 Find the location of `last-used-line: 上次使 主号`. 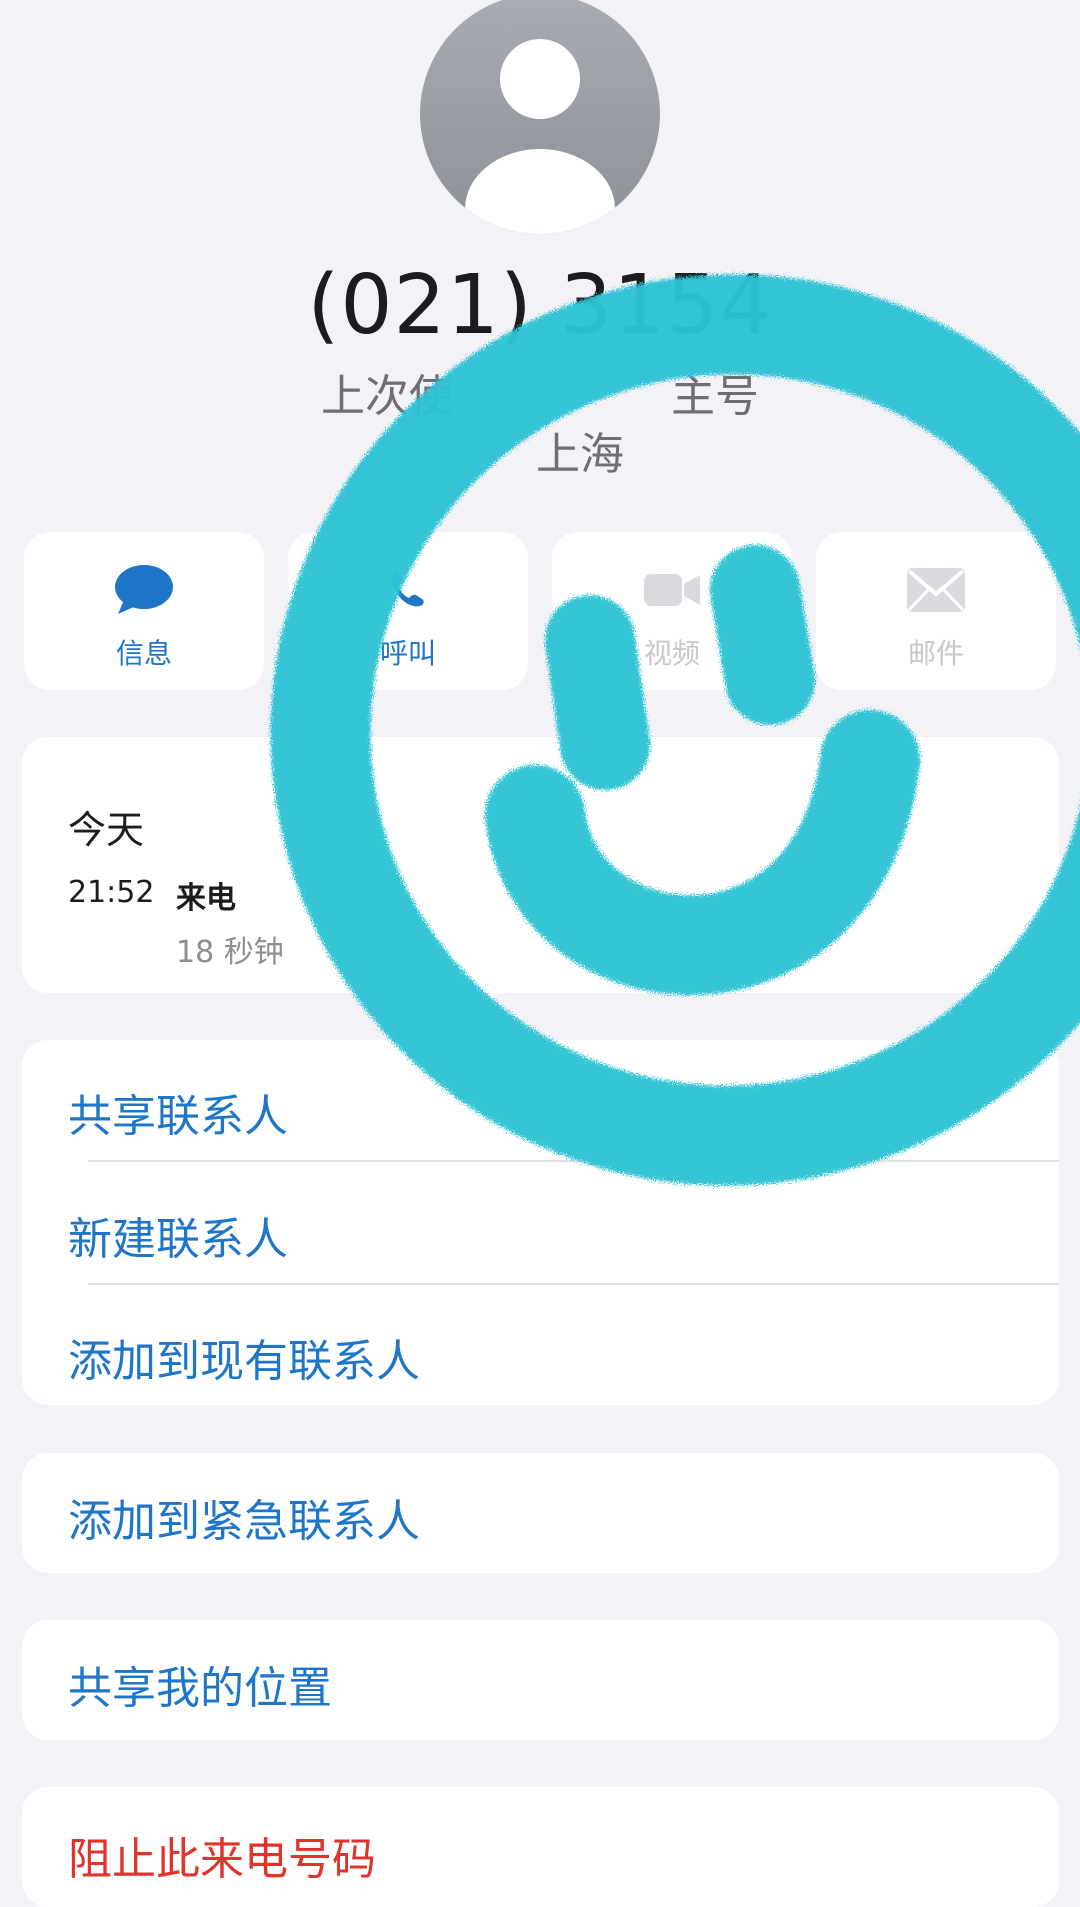

last-used-line: 上次使 主号 is located at coordinates (540, 392).